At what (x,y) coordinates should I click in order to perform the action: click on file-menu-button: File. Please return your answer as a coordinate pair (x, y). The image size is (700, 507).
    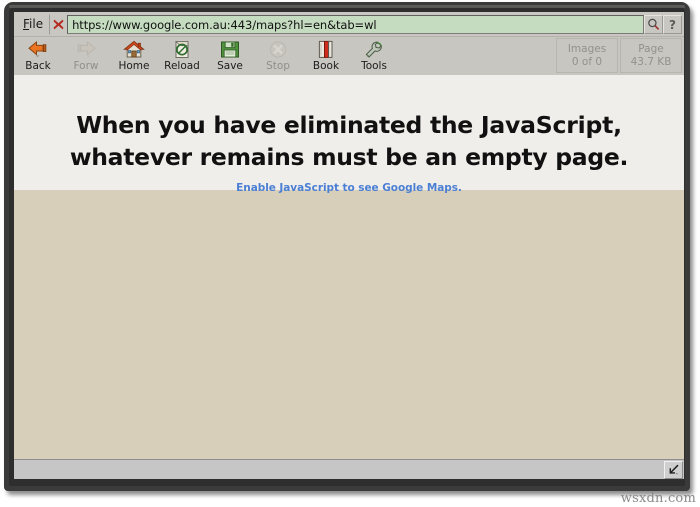
    Looking at the image, I should click on (33, 24).